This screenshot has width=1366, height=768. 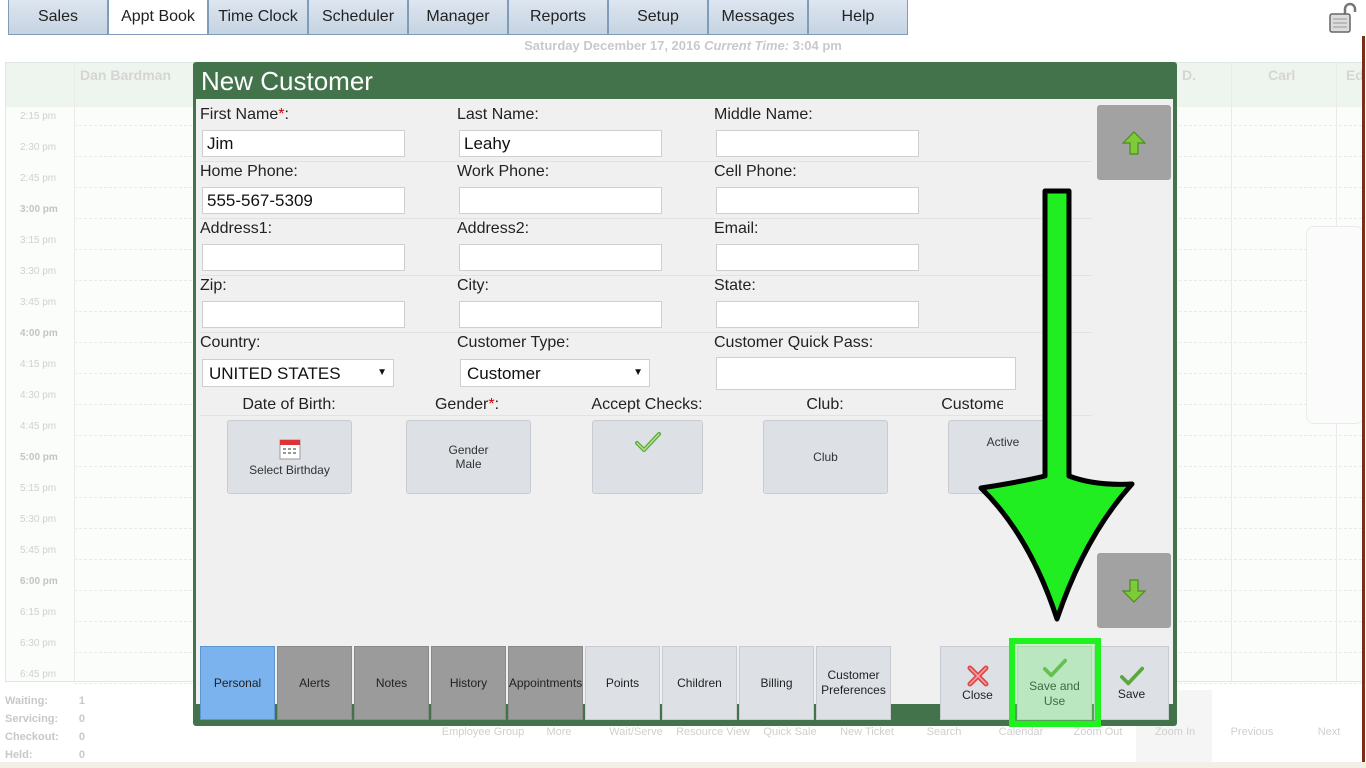 I want to click on current-time-label: Current Time:, so click(x=747, y=45).